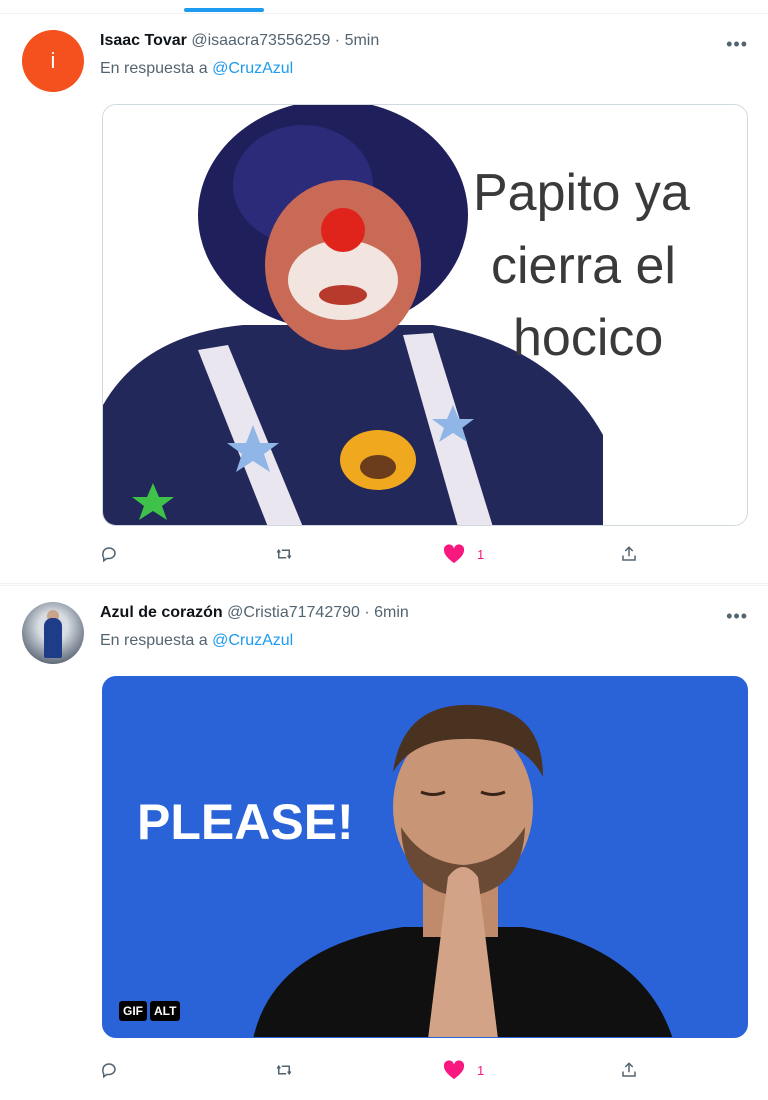  I want to click on meme-caption-line-2: cierra el, so click(583, 266).